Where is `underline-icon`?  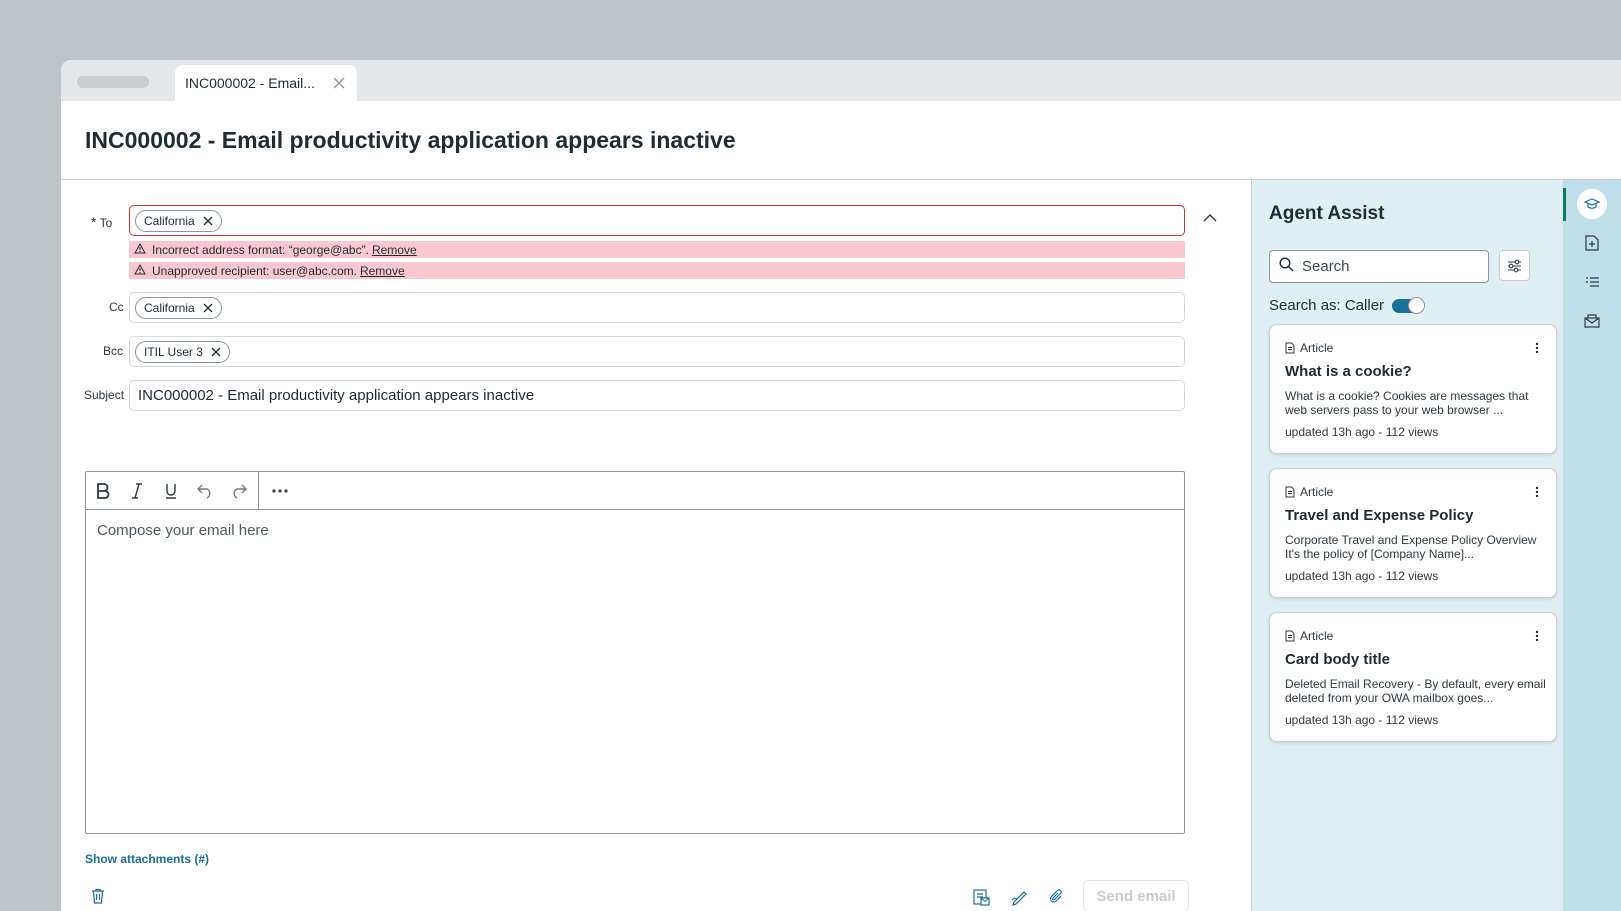
underline-icon is located at coordinates (171, 491).